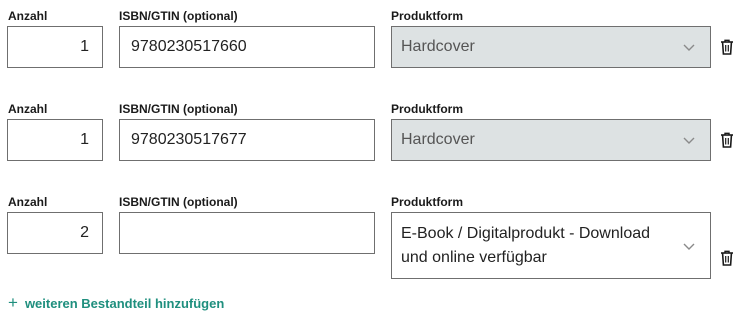 The image size is (744, 319). I want to click on isbn-input: 9780230517660, so click(247, 47).